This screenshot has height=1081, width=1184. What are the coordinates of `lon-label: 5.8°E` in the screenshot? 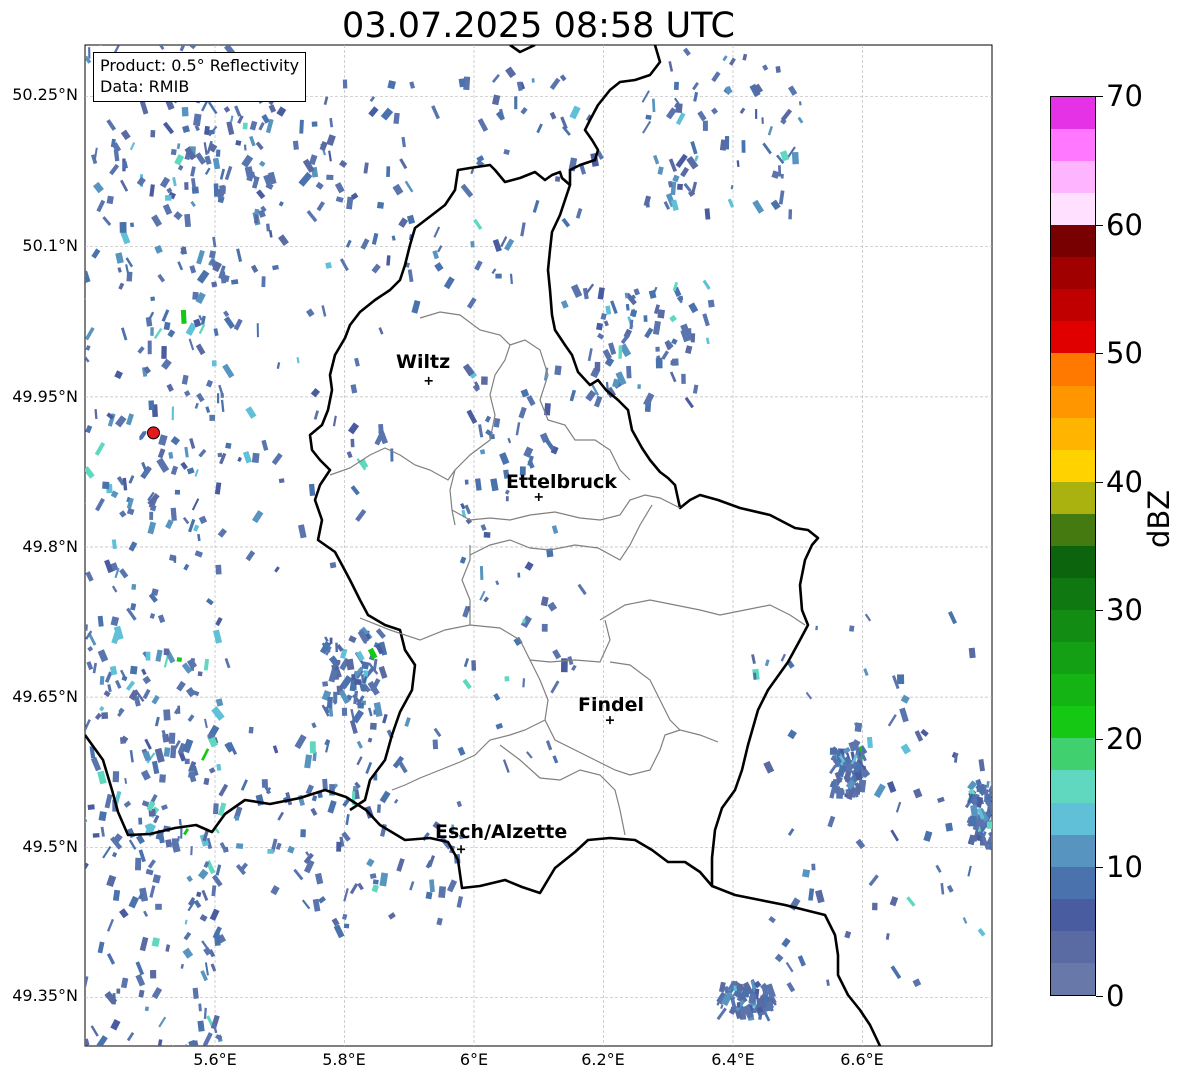 It's located at (344, 1059).